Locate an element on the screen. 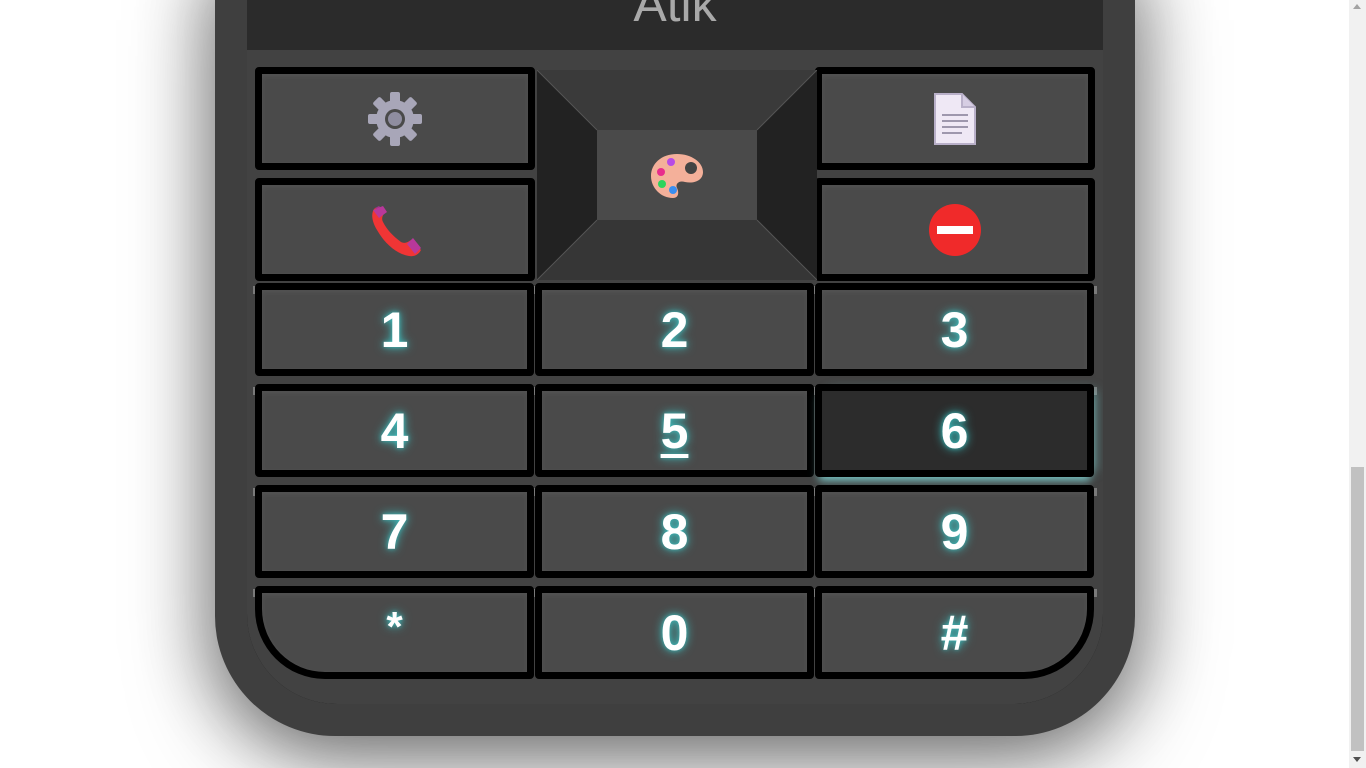 The image size is (1366, 768). document-icon is located at coordinates (955, 118).